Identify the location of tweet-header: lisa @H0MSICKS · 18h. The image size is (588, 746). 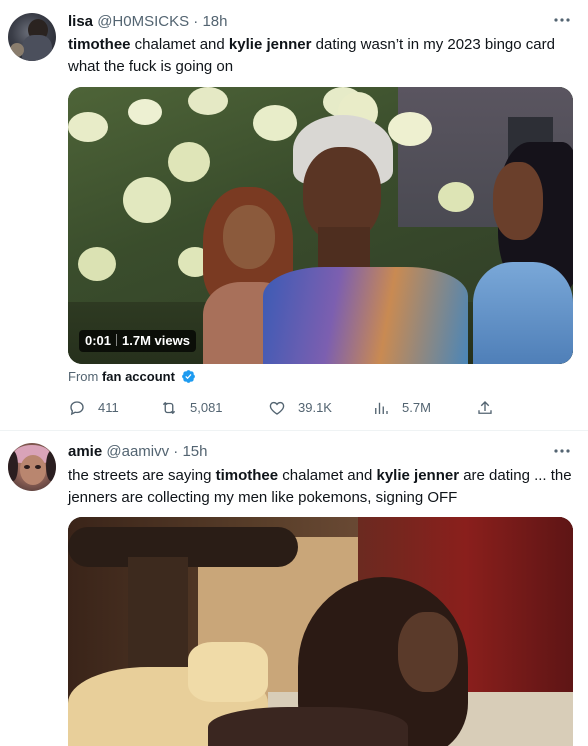
(148, 22).